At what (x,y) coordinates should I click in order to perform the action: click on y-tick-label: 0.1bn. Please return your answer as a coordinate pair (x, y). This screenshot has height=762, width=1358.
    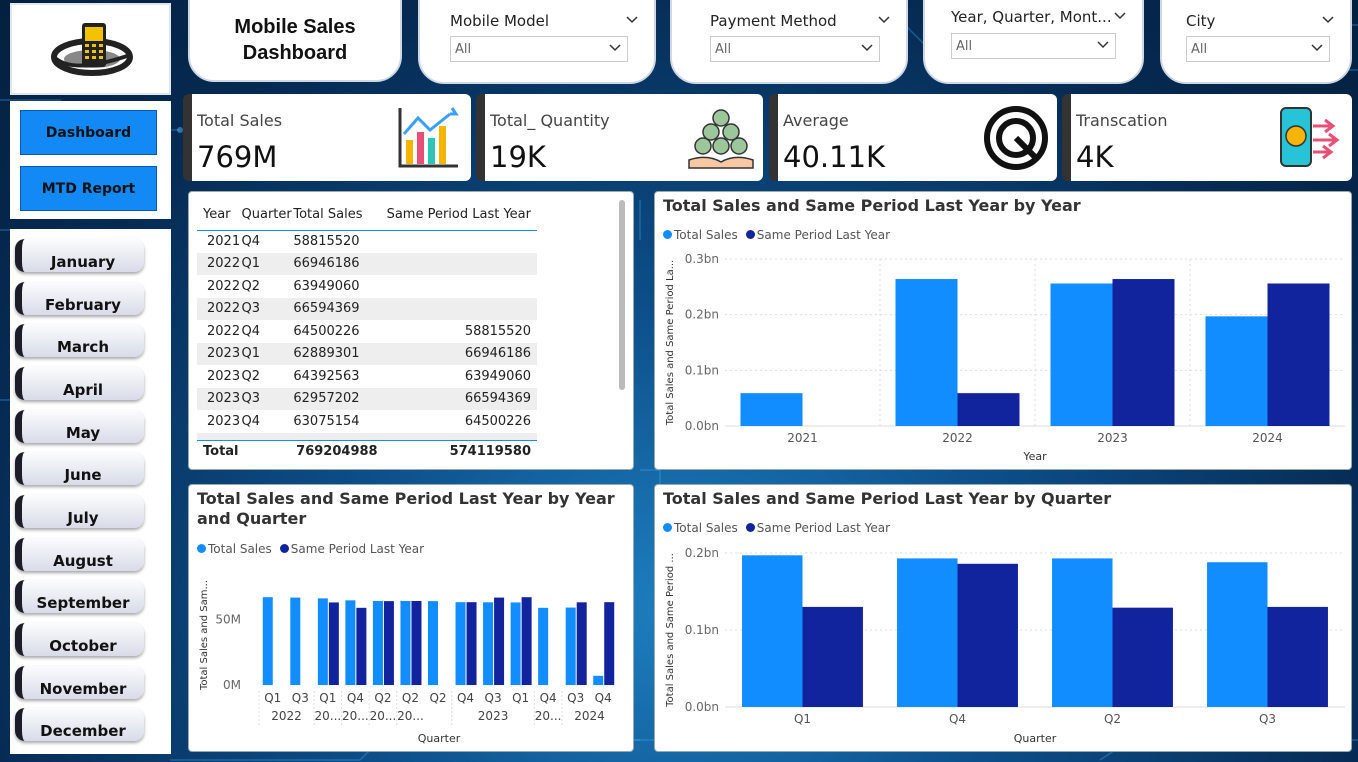
    Looking at the image, I should click on (702, 630).